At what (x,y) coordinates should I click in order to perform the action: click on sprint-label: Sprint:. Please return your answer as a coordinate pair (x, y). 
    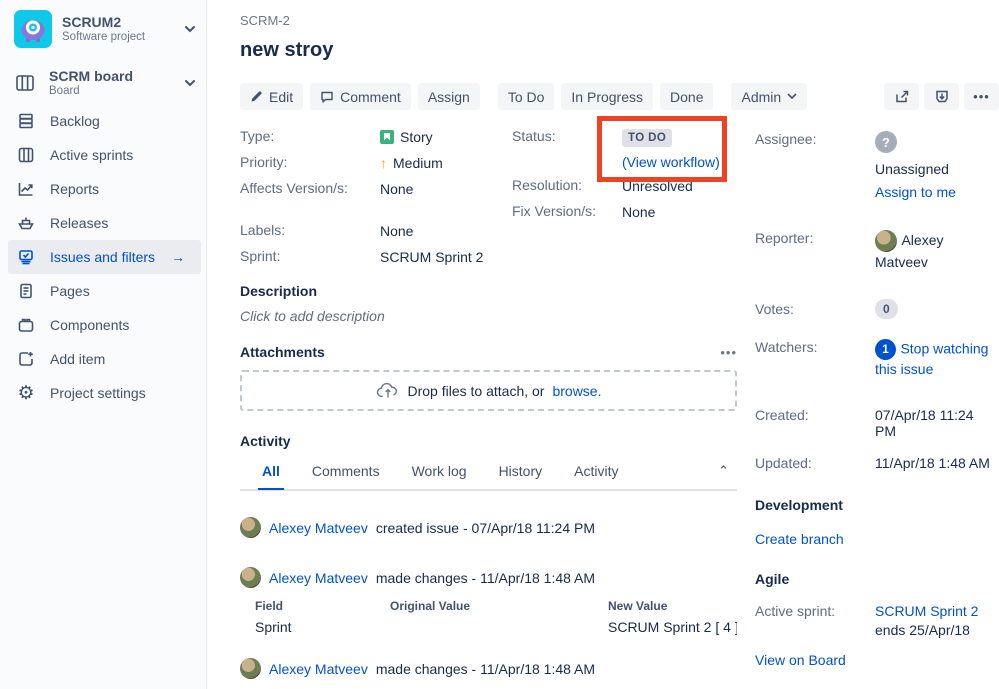
    Looking at the image, I should click on (260, 256).